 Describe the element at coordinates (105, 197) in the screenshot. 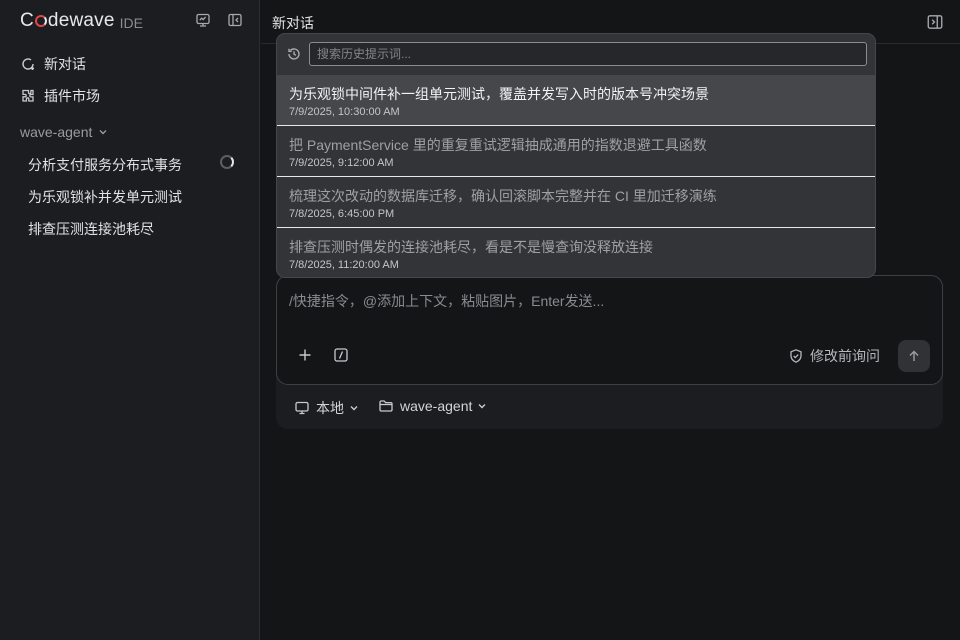

I see `conversation-item: 为乐观锁补并发单元测试` at that location.